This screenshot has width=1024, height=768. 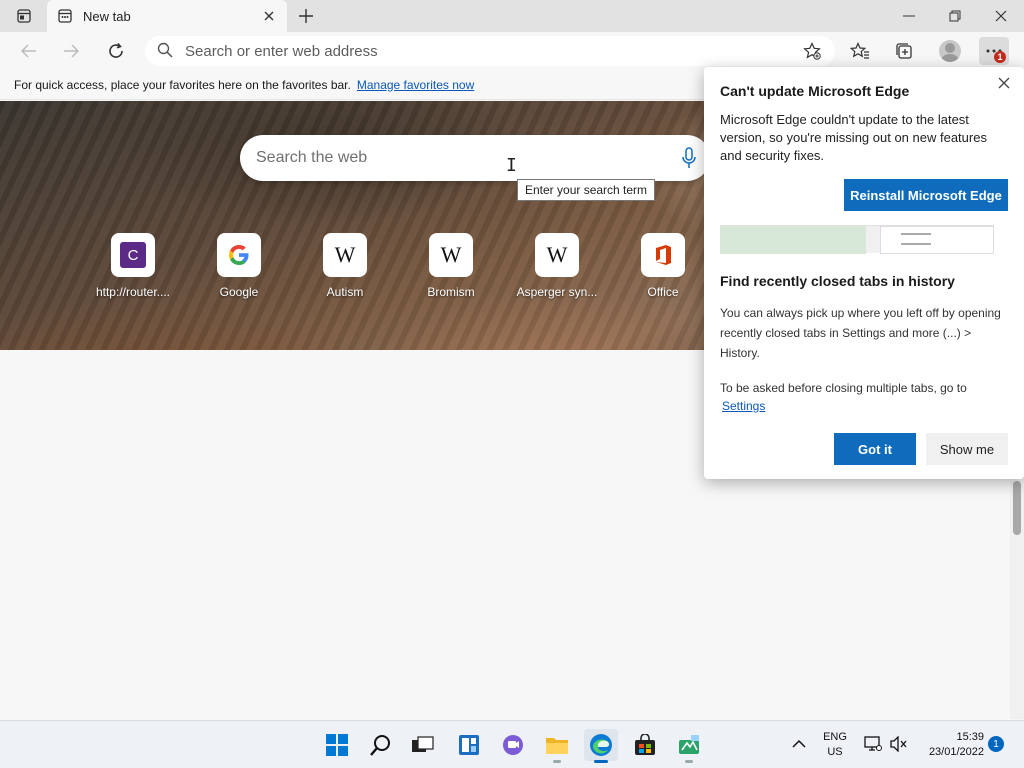 I want to click on microphone-icon, so click(x=689, y=159).